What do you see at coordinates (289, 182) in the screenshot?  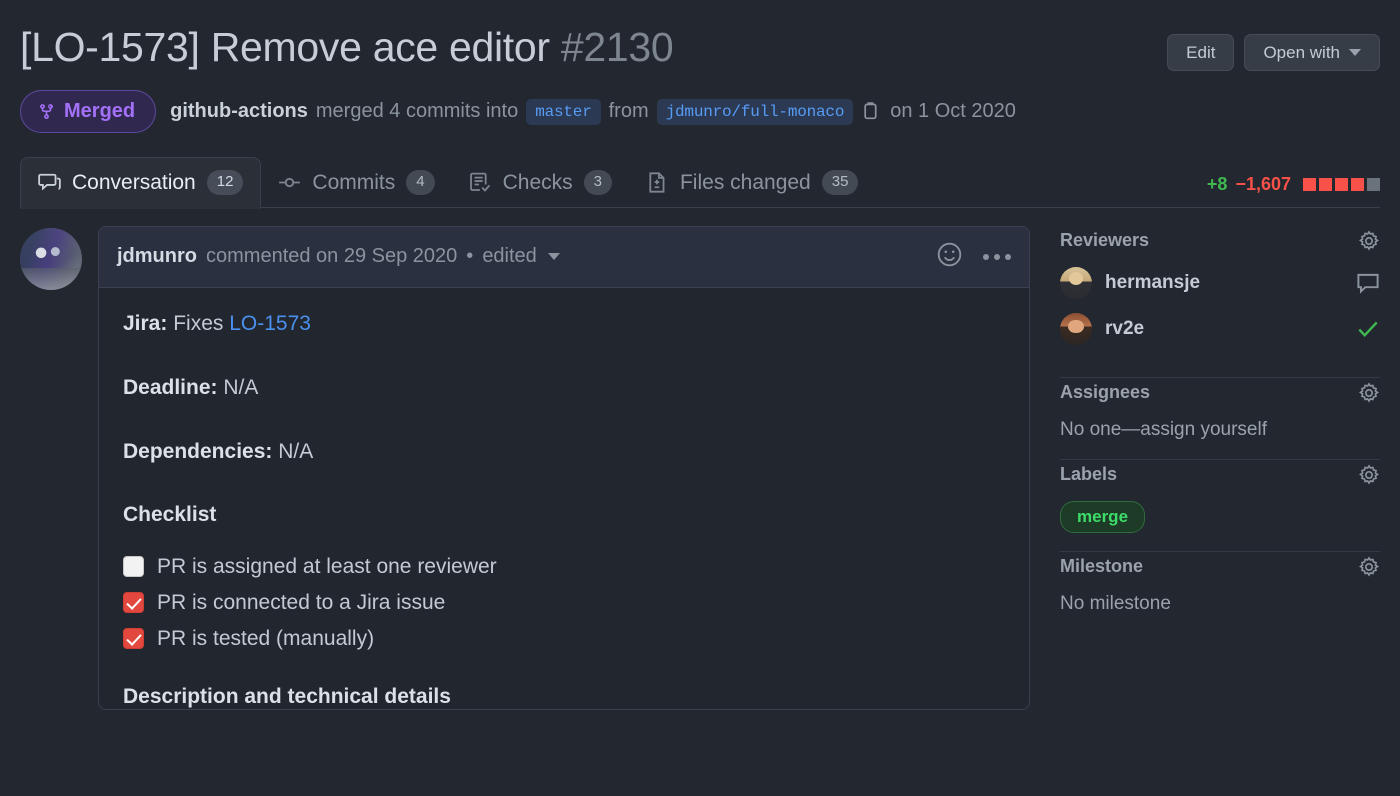 I see `commit-icon` at bounding box center [289, 182].